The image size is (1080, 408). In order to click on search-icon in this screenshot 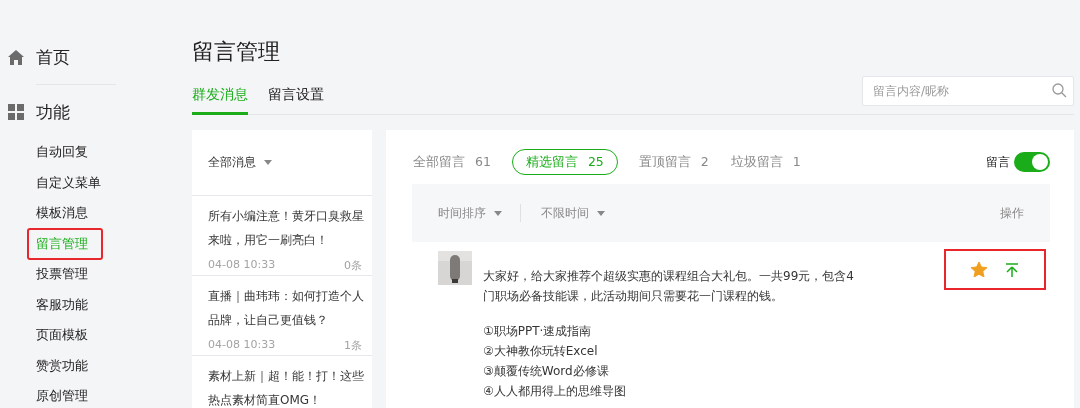, I will do `click(1059, 90)`.